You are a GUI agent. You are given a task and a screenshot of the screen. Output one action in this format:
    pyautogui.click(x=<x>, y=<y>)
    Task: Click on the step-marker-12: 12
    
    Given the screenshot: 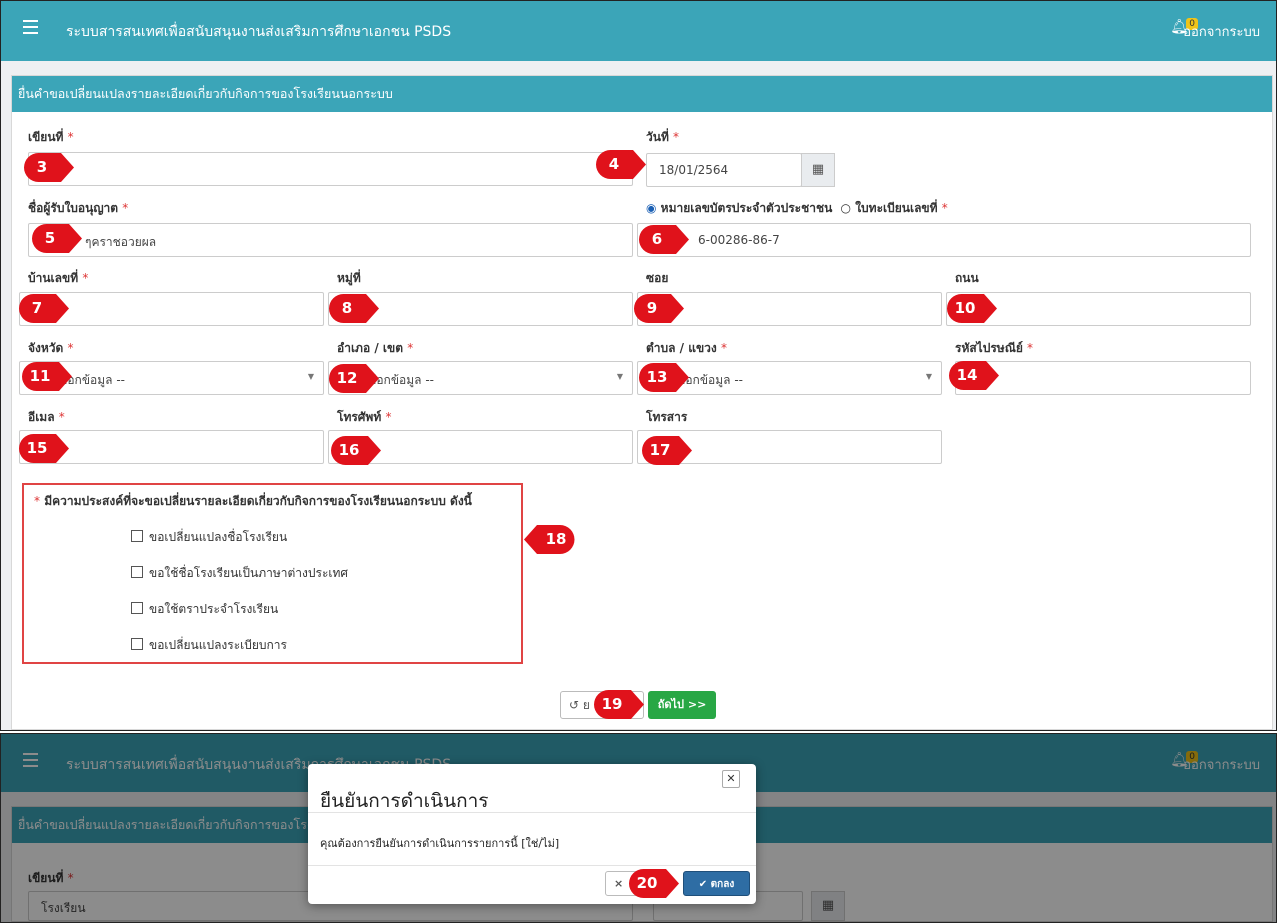 What is the action you would take?
    pyautogui.click(x=354, y=378)
    